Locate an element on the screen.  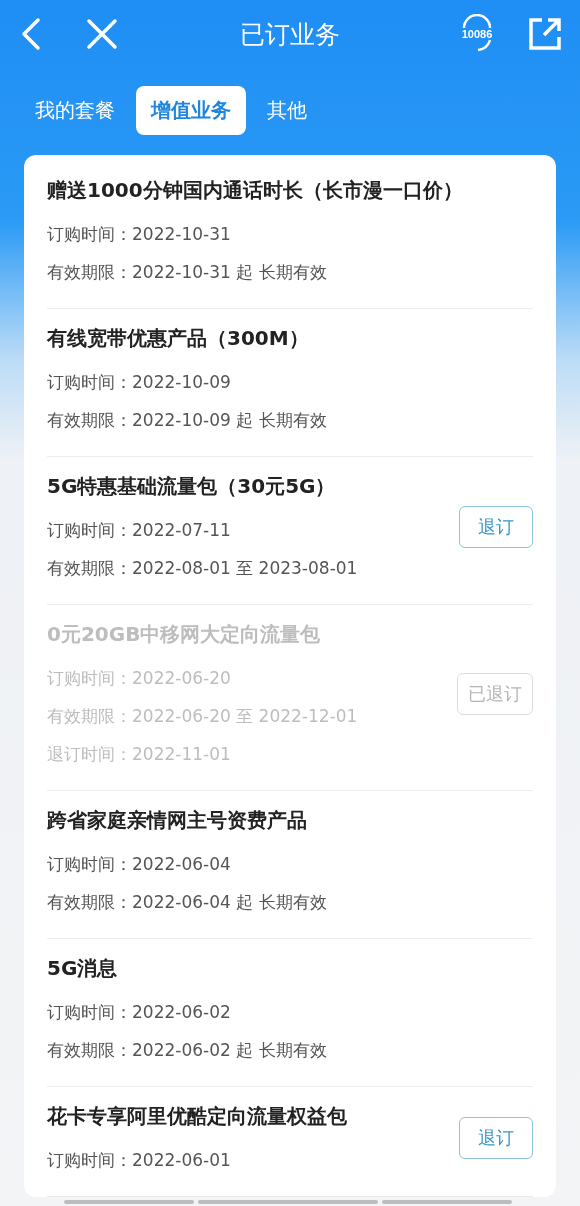
cancelled-label: 已退订 is located at coordinates (495, 693).